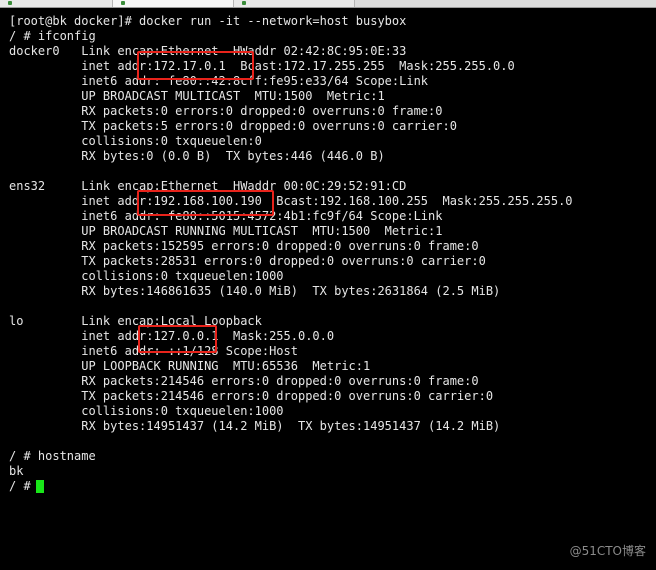 Image resolution: width=656 pixels, height=570 pixels. Describe the element at coordinates (195, 65) in the screenshot. I see `highlight-box-docker0-addr` at that location.